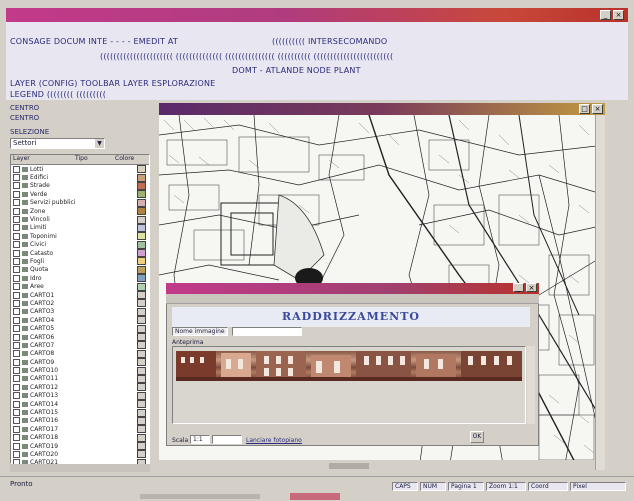  What do you see at coordinates (80, 253) in the screenshot?
I see `layer-row: Catasto` at bounding box center [80, 253].